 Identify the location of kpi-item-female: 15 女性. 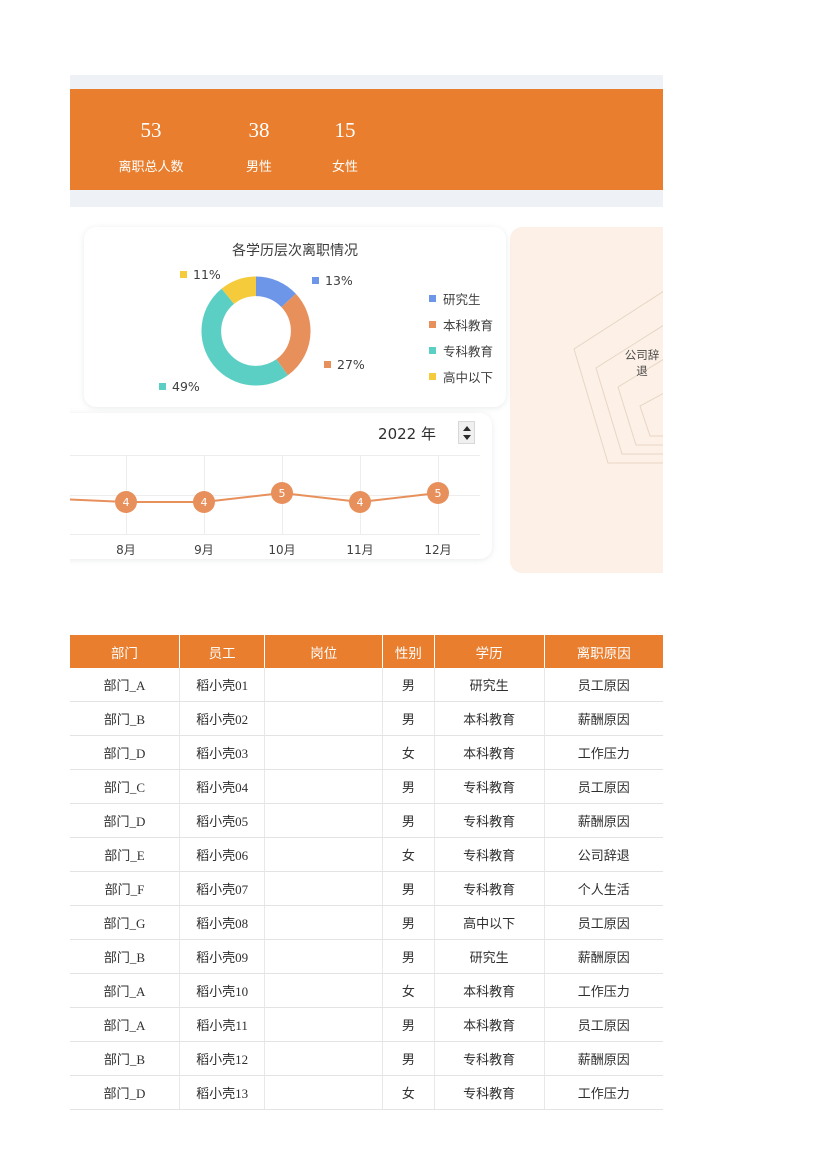
(345, 147).